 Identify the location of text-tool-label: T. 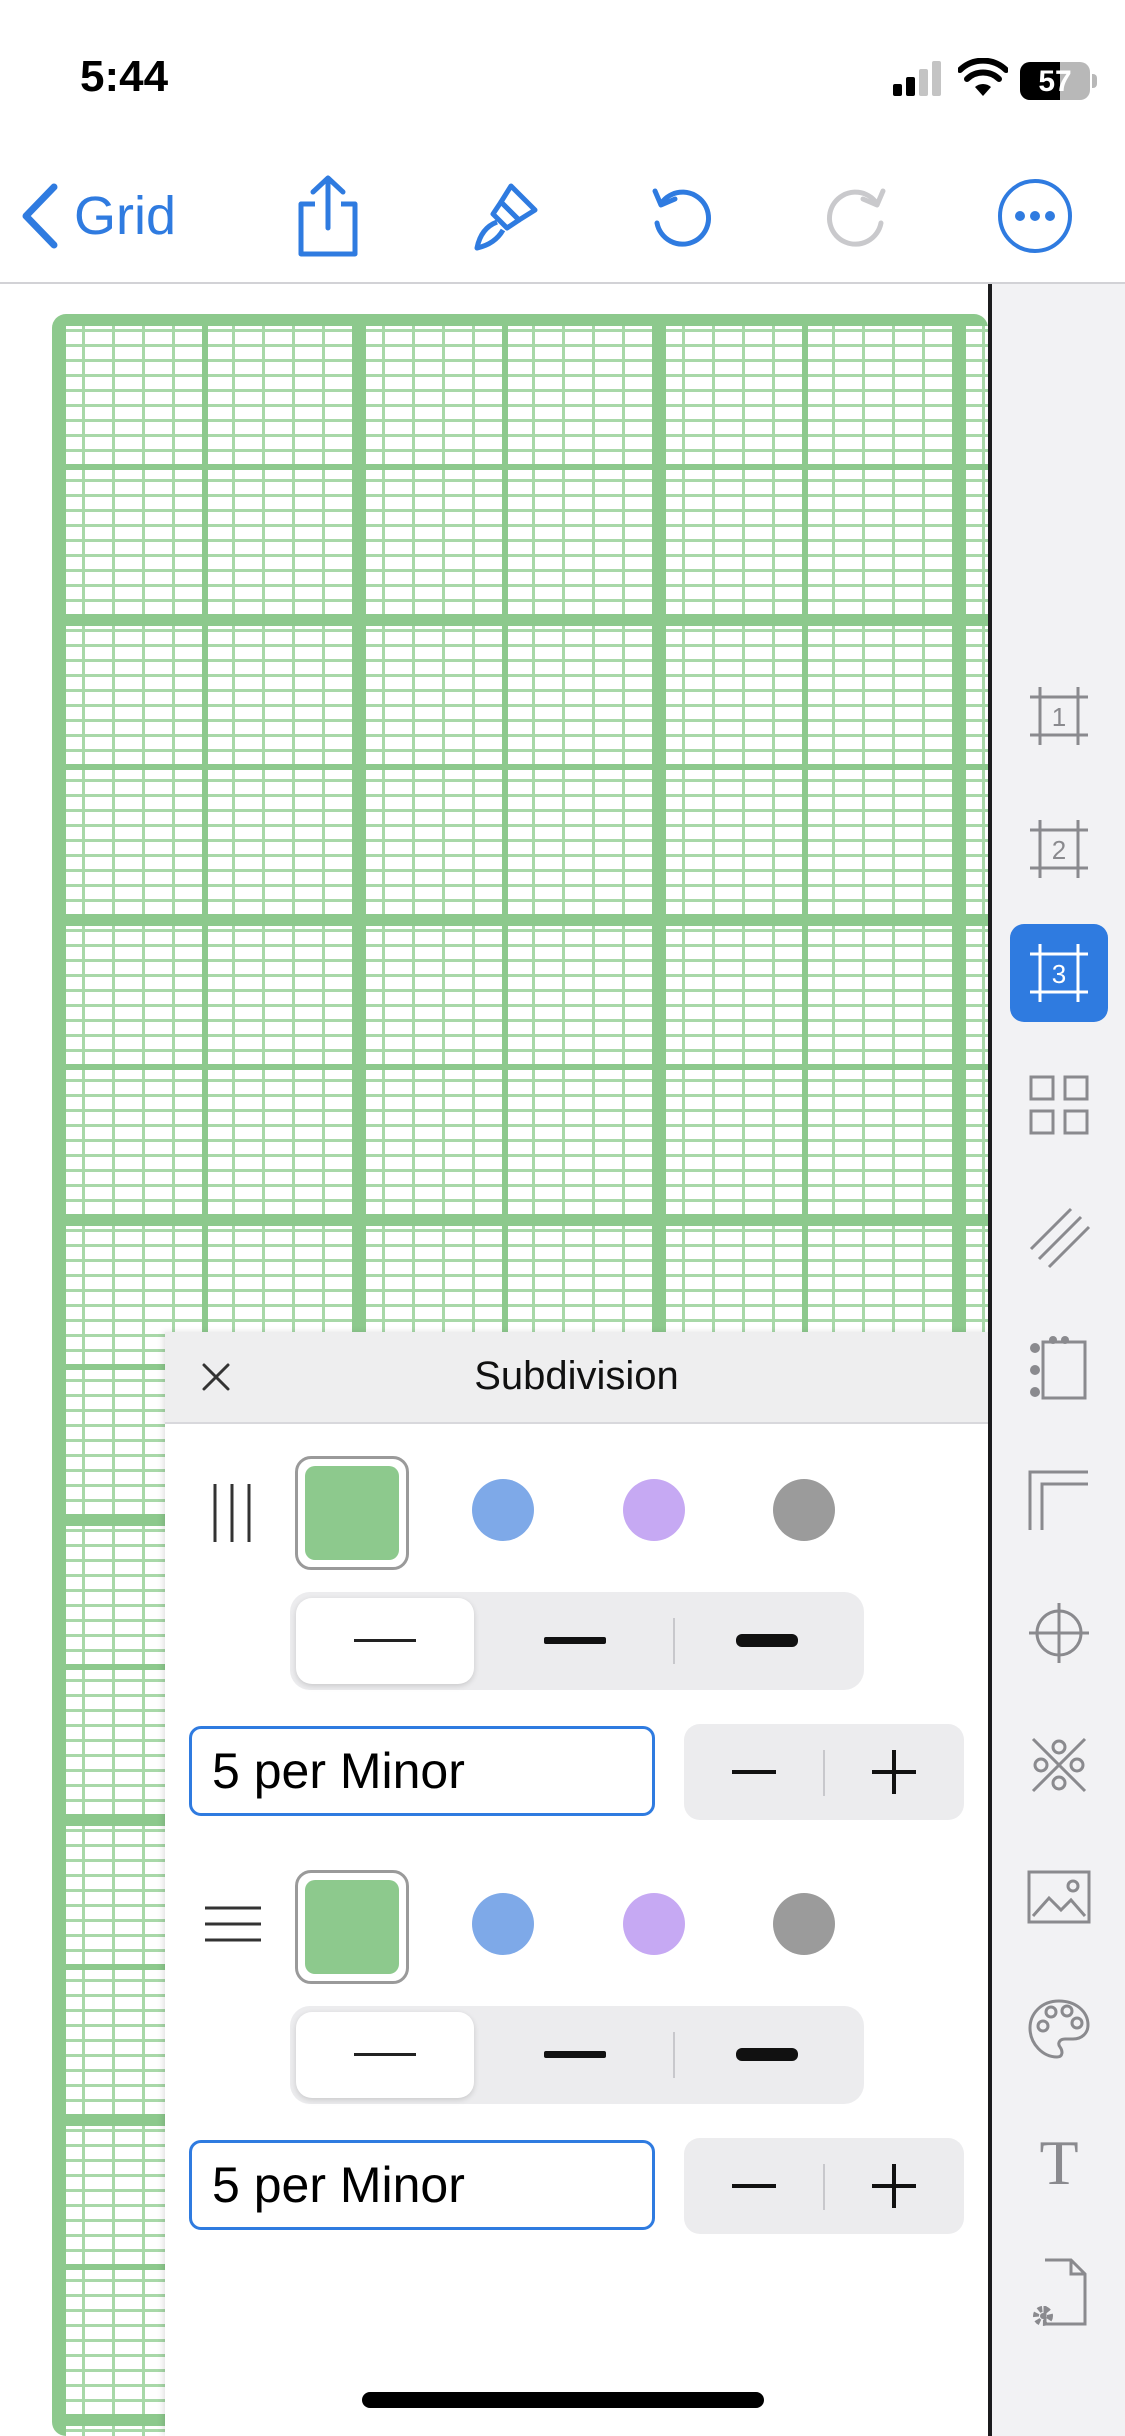
(1058, 2161).